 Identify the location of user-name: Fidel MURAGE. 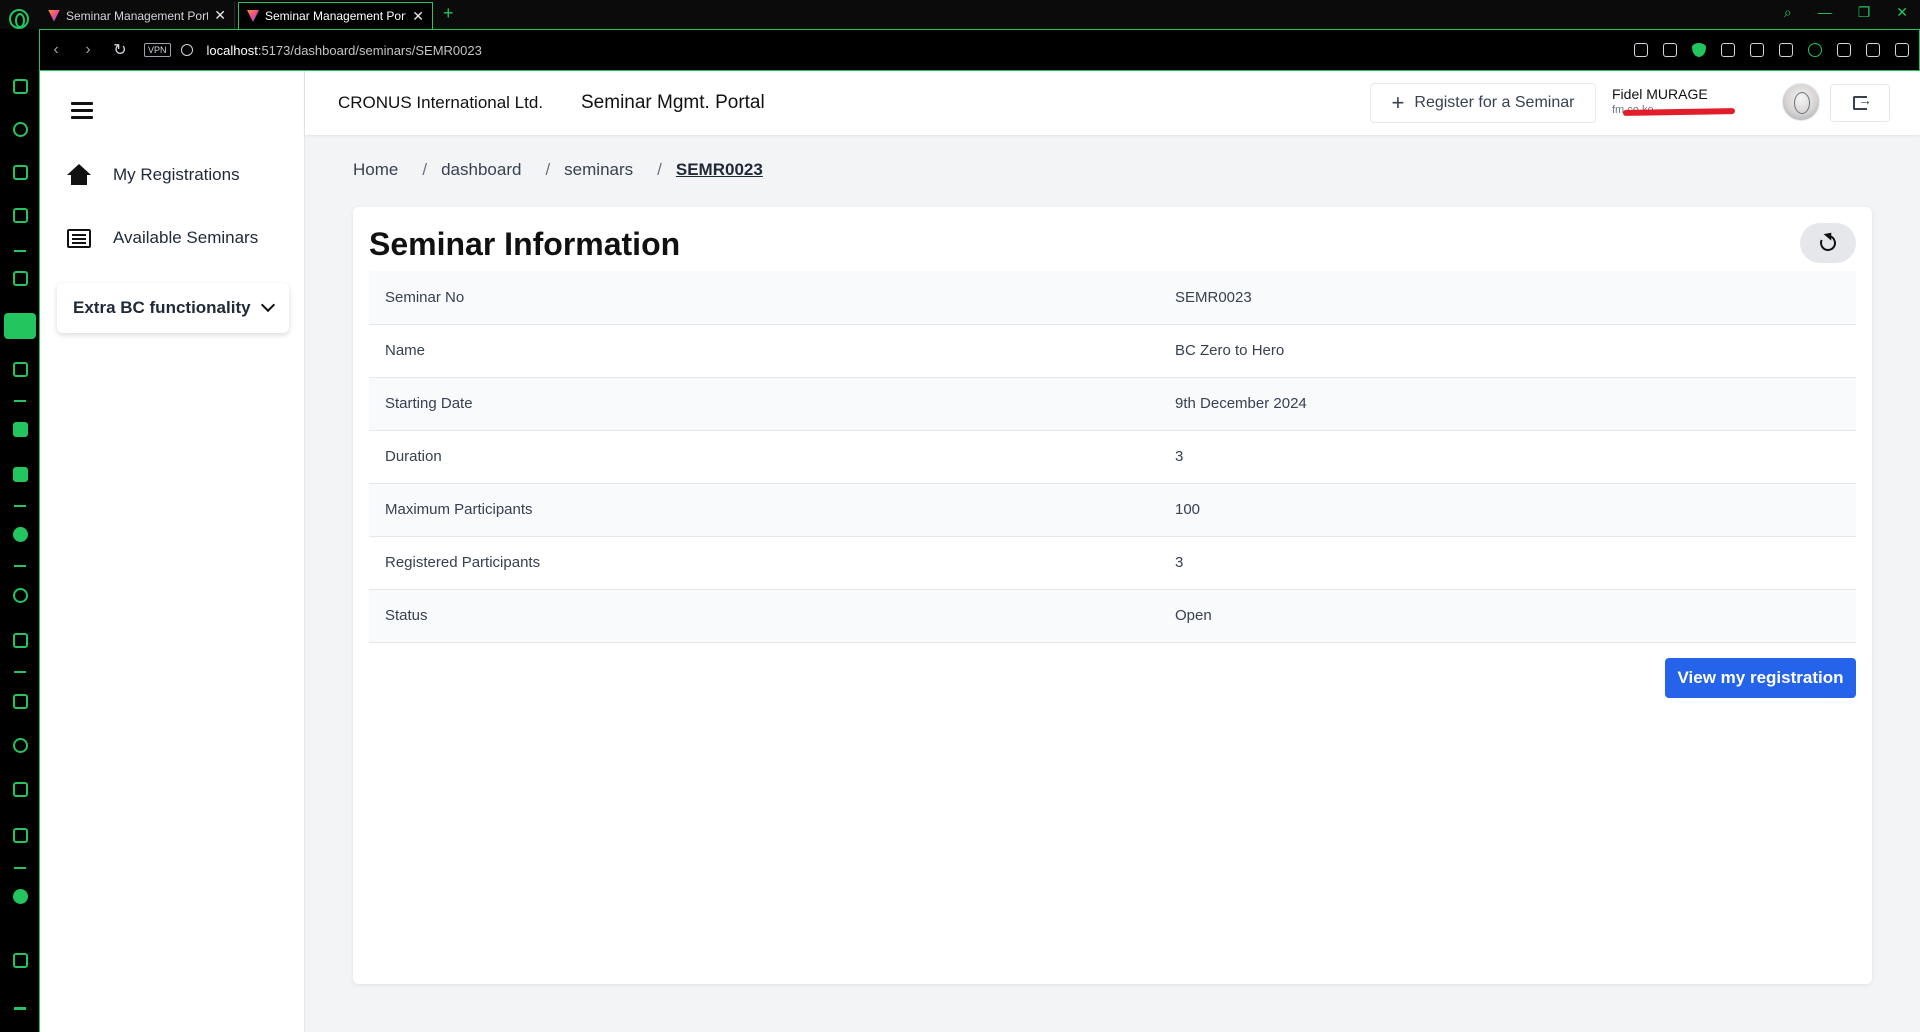
(1660, 94).